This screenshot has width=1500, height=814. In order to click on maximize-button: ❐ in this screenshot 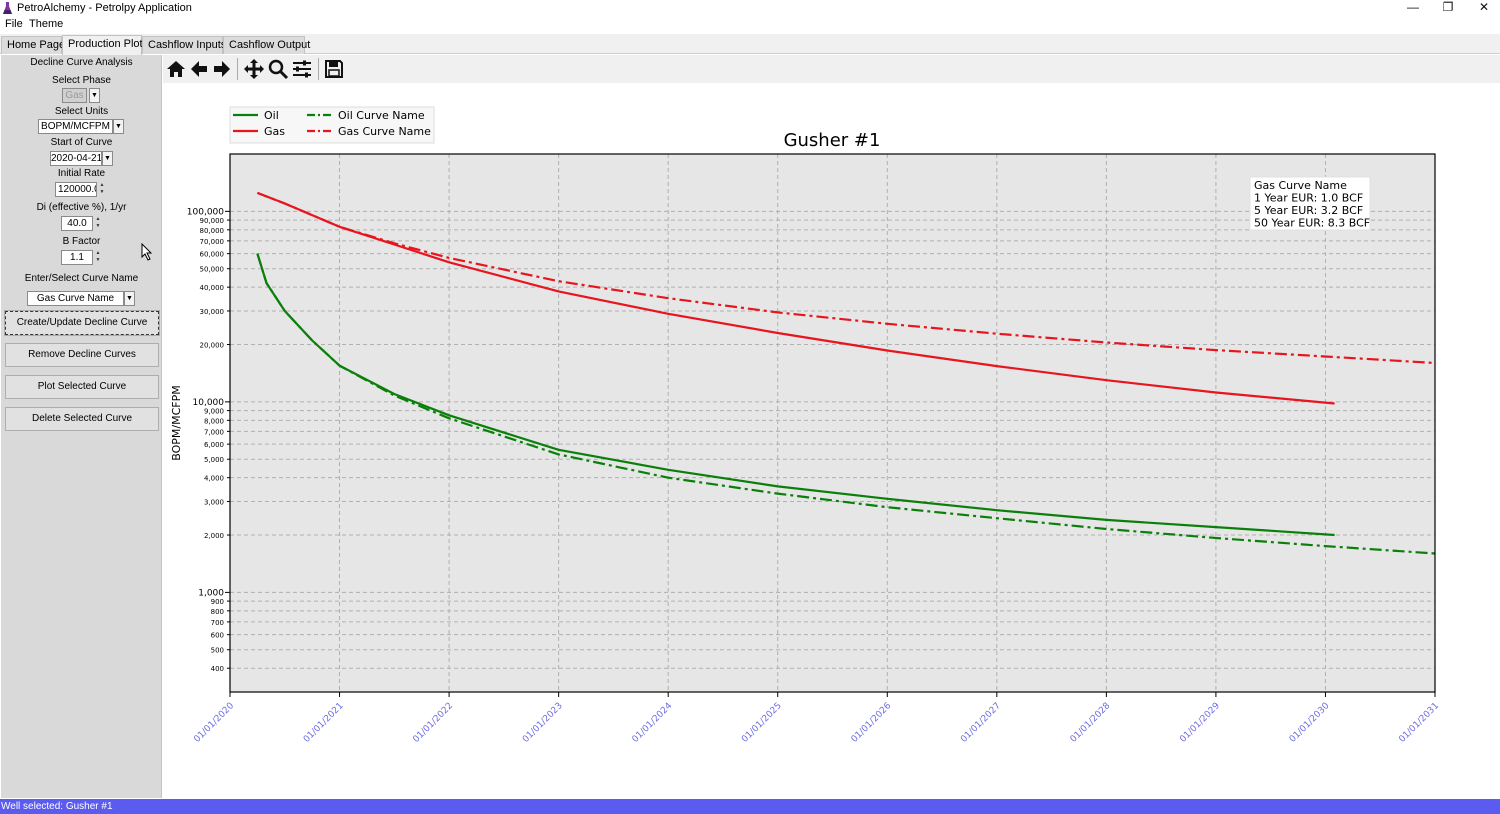, I will do `click(1448, 8)`.